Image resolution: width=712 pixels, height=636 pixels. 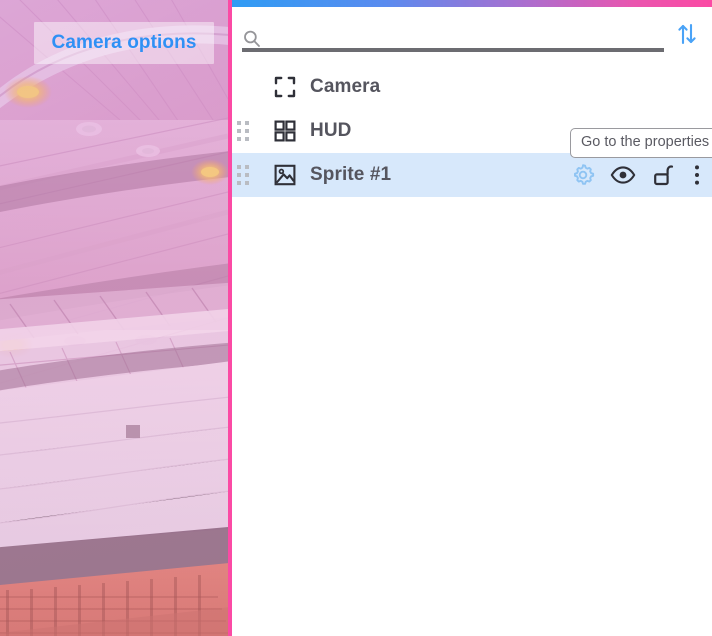 What do you see at coordinates (453, 50) in the screenshot?
I see `search-underline` at bounding box center [453, 50].